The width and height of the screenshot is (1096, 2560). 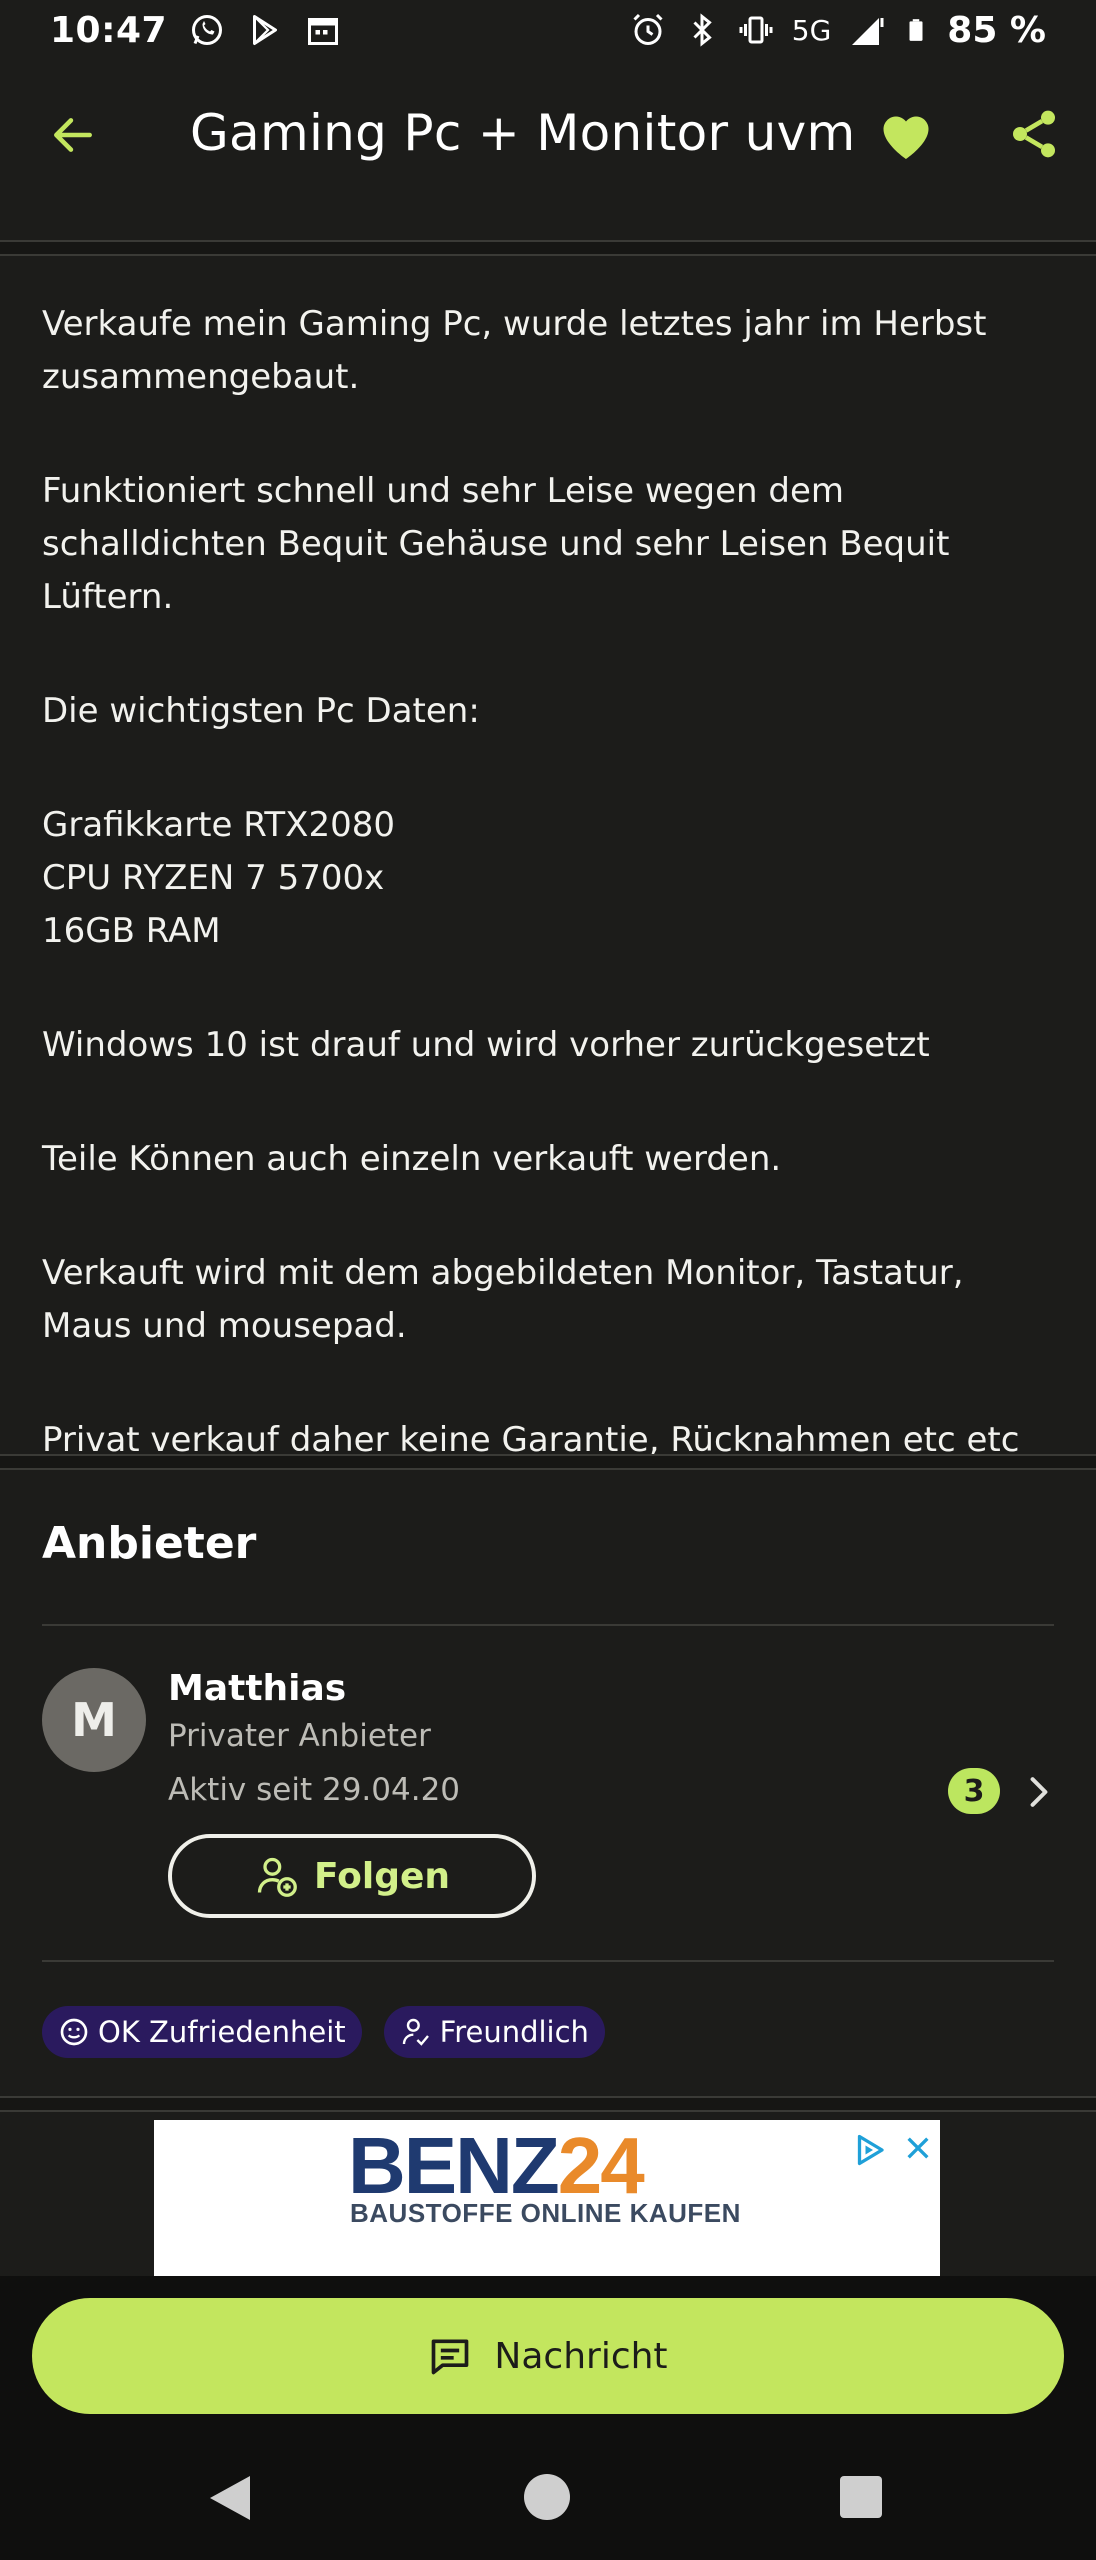 I want to click on share-icon, so click(x=1034, y=134).